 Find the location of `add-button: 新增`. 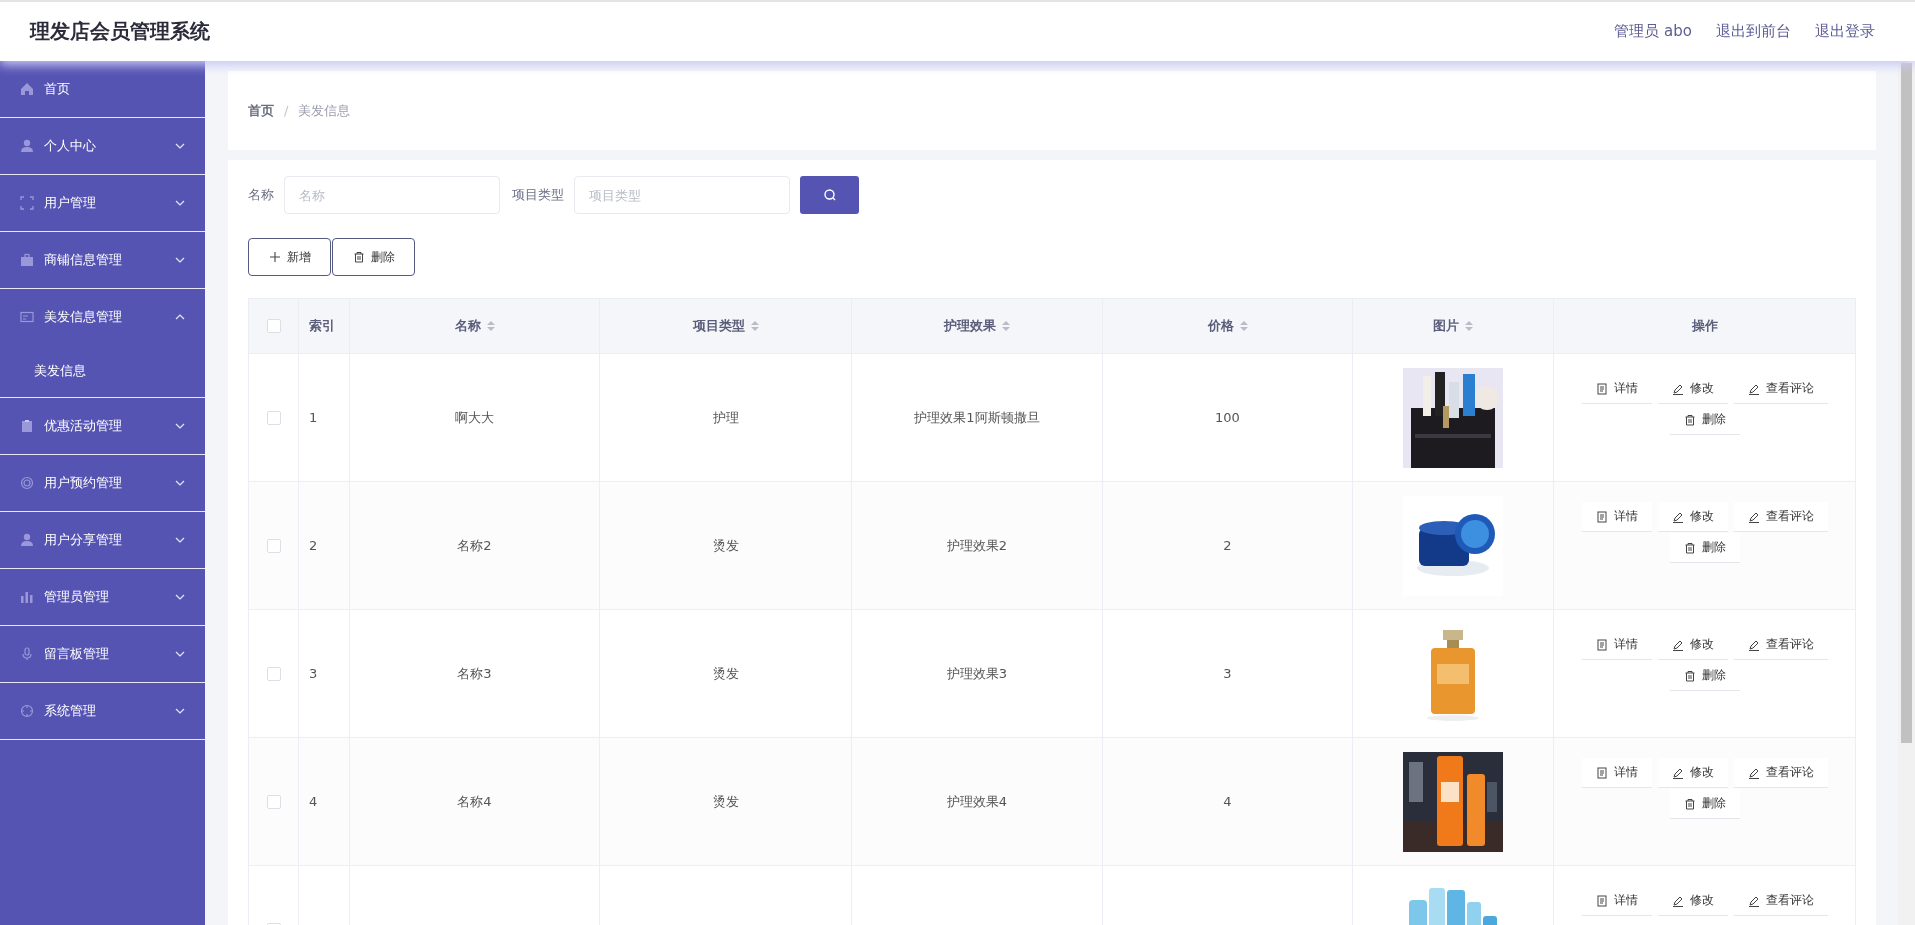

add-button: 新增 is located at coordinates (289, 257).